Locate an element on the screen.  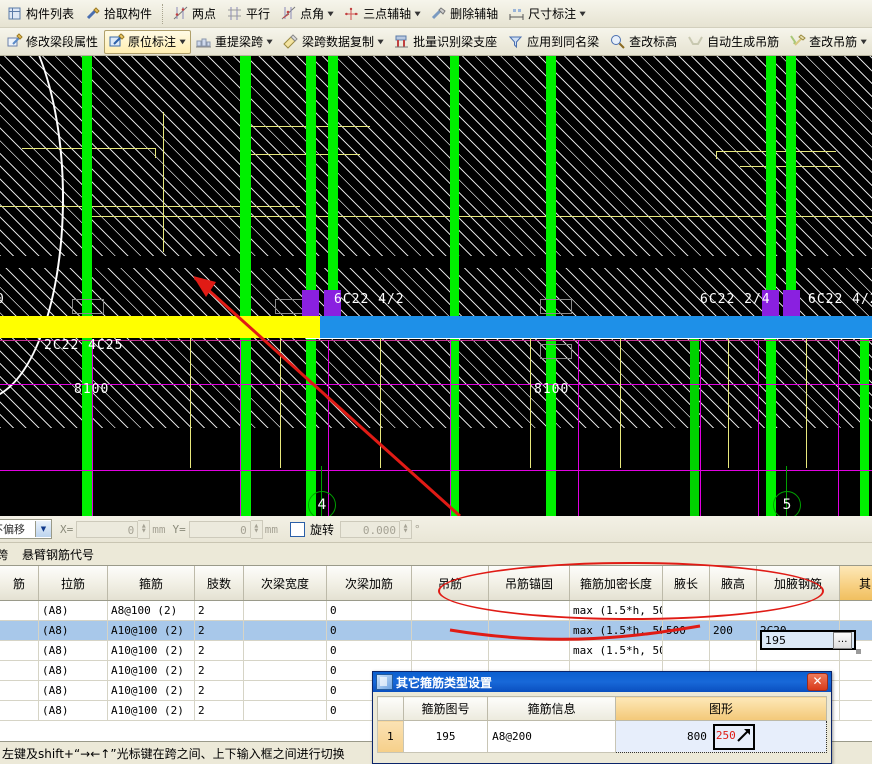
grid-column-header: 腋长 is located at coordinates (686, 583).